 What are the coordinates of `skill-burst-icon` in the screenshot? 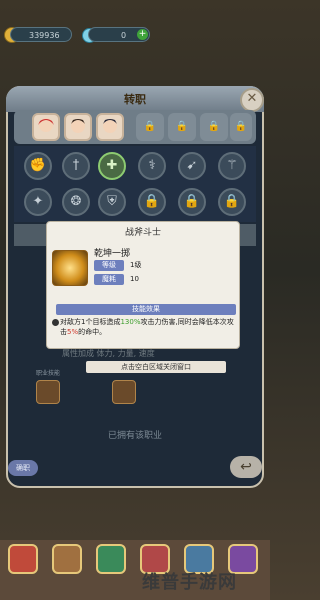 It's located at (70, 268).